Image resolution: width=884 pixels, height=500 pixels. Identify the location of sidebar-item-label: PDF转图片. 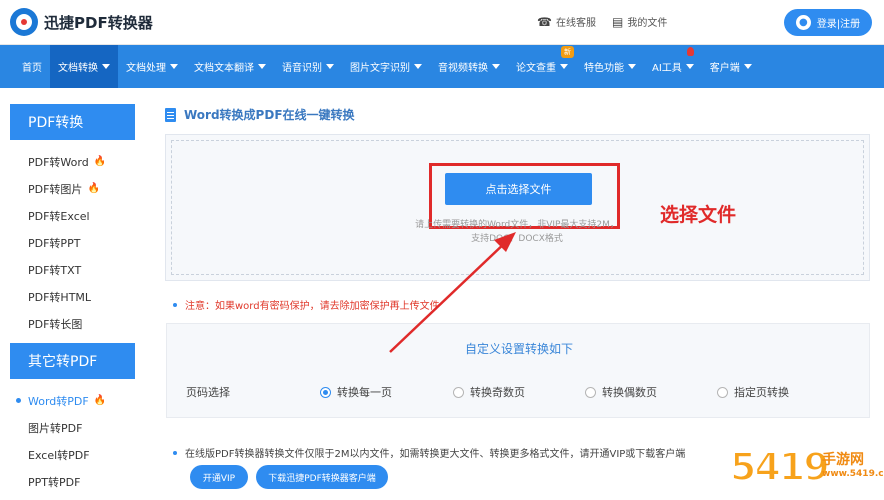
(55, 189).